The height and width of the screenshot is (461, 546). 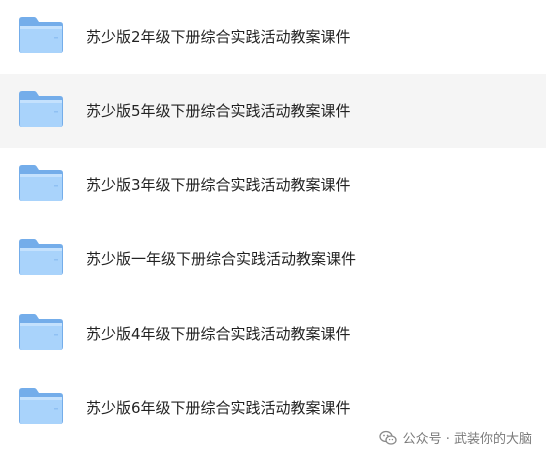 What do you see at coordinates (387, 437) in the screenshot?
I see `wechat-icon` at bounding box center [387, 437].